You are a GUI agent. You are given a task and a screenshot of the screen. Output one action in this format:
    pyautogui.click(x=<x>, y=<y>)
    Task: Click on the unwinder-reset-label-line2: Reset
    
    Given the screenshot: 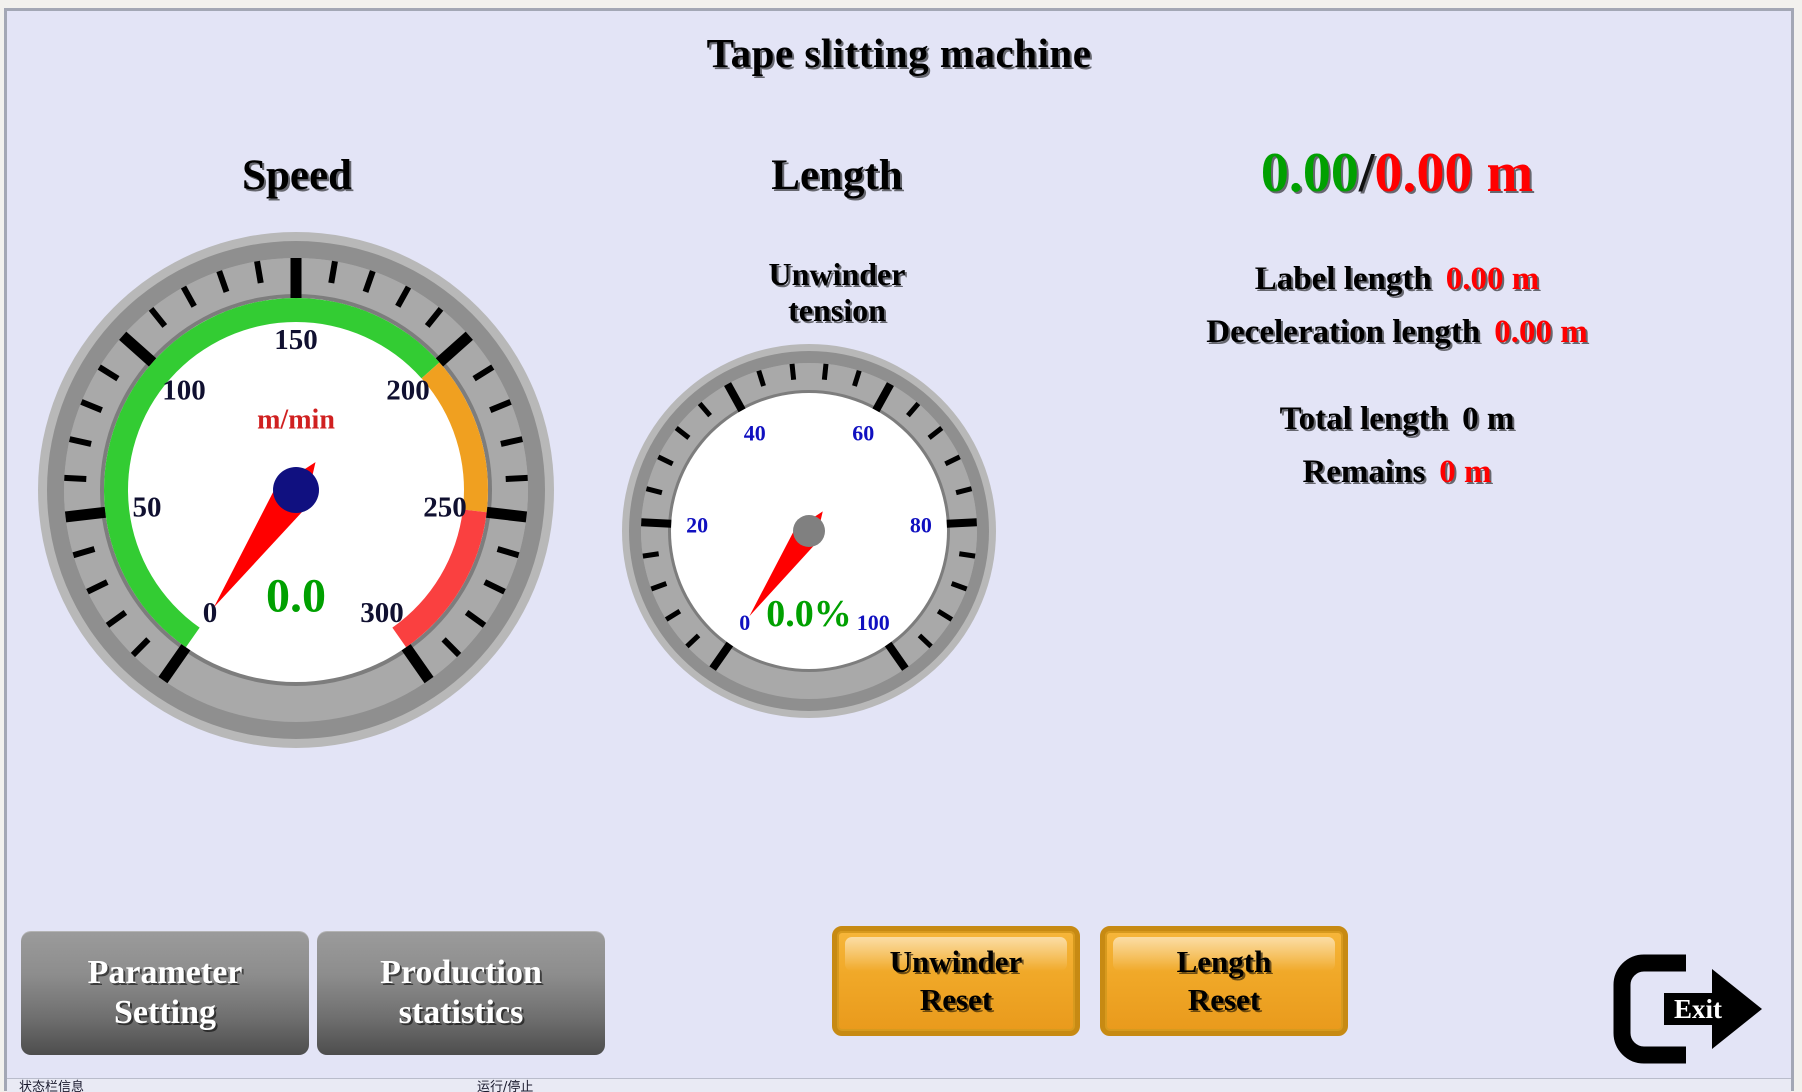 What is the action you would take?
    pyautogui.click(x=956, y=999)
    